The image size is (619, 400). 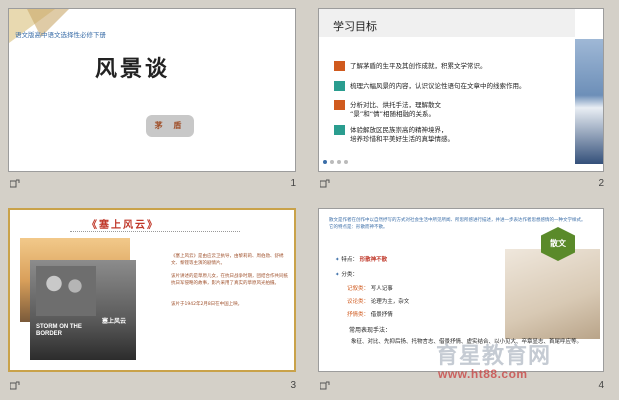 What do you see at coordinates (59, 330) in the screenshot?
I see `poster-title: STORM ON THE BORDER` at bounding box center [59, 330].